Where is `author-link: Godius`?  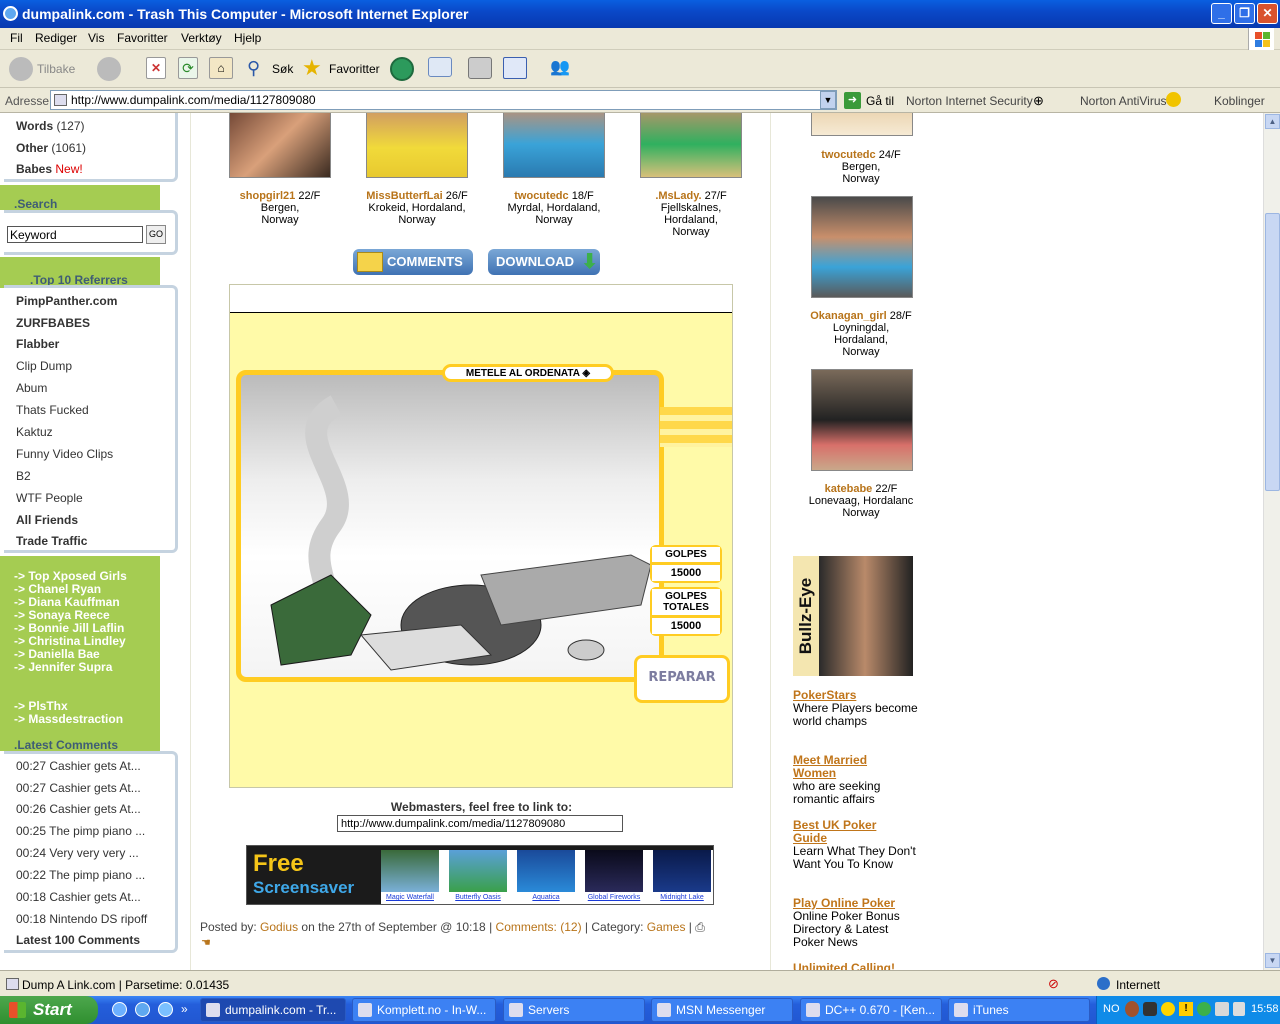 author-link: Godius is located at coordinates (279, 927).